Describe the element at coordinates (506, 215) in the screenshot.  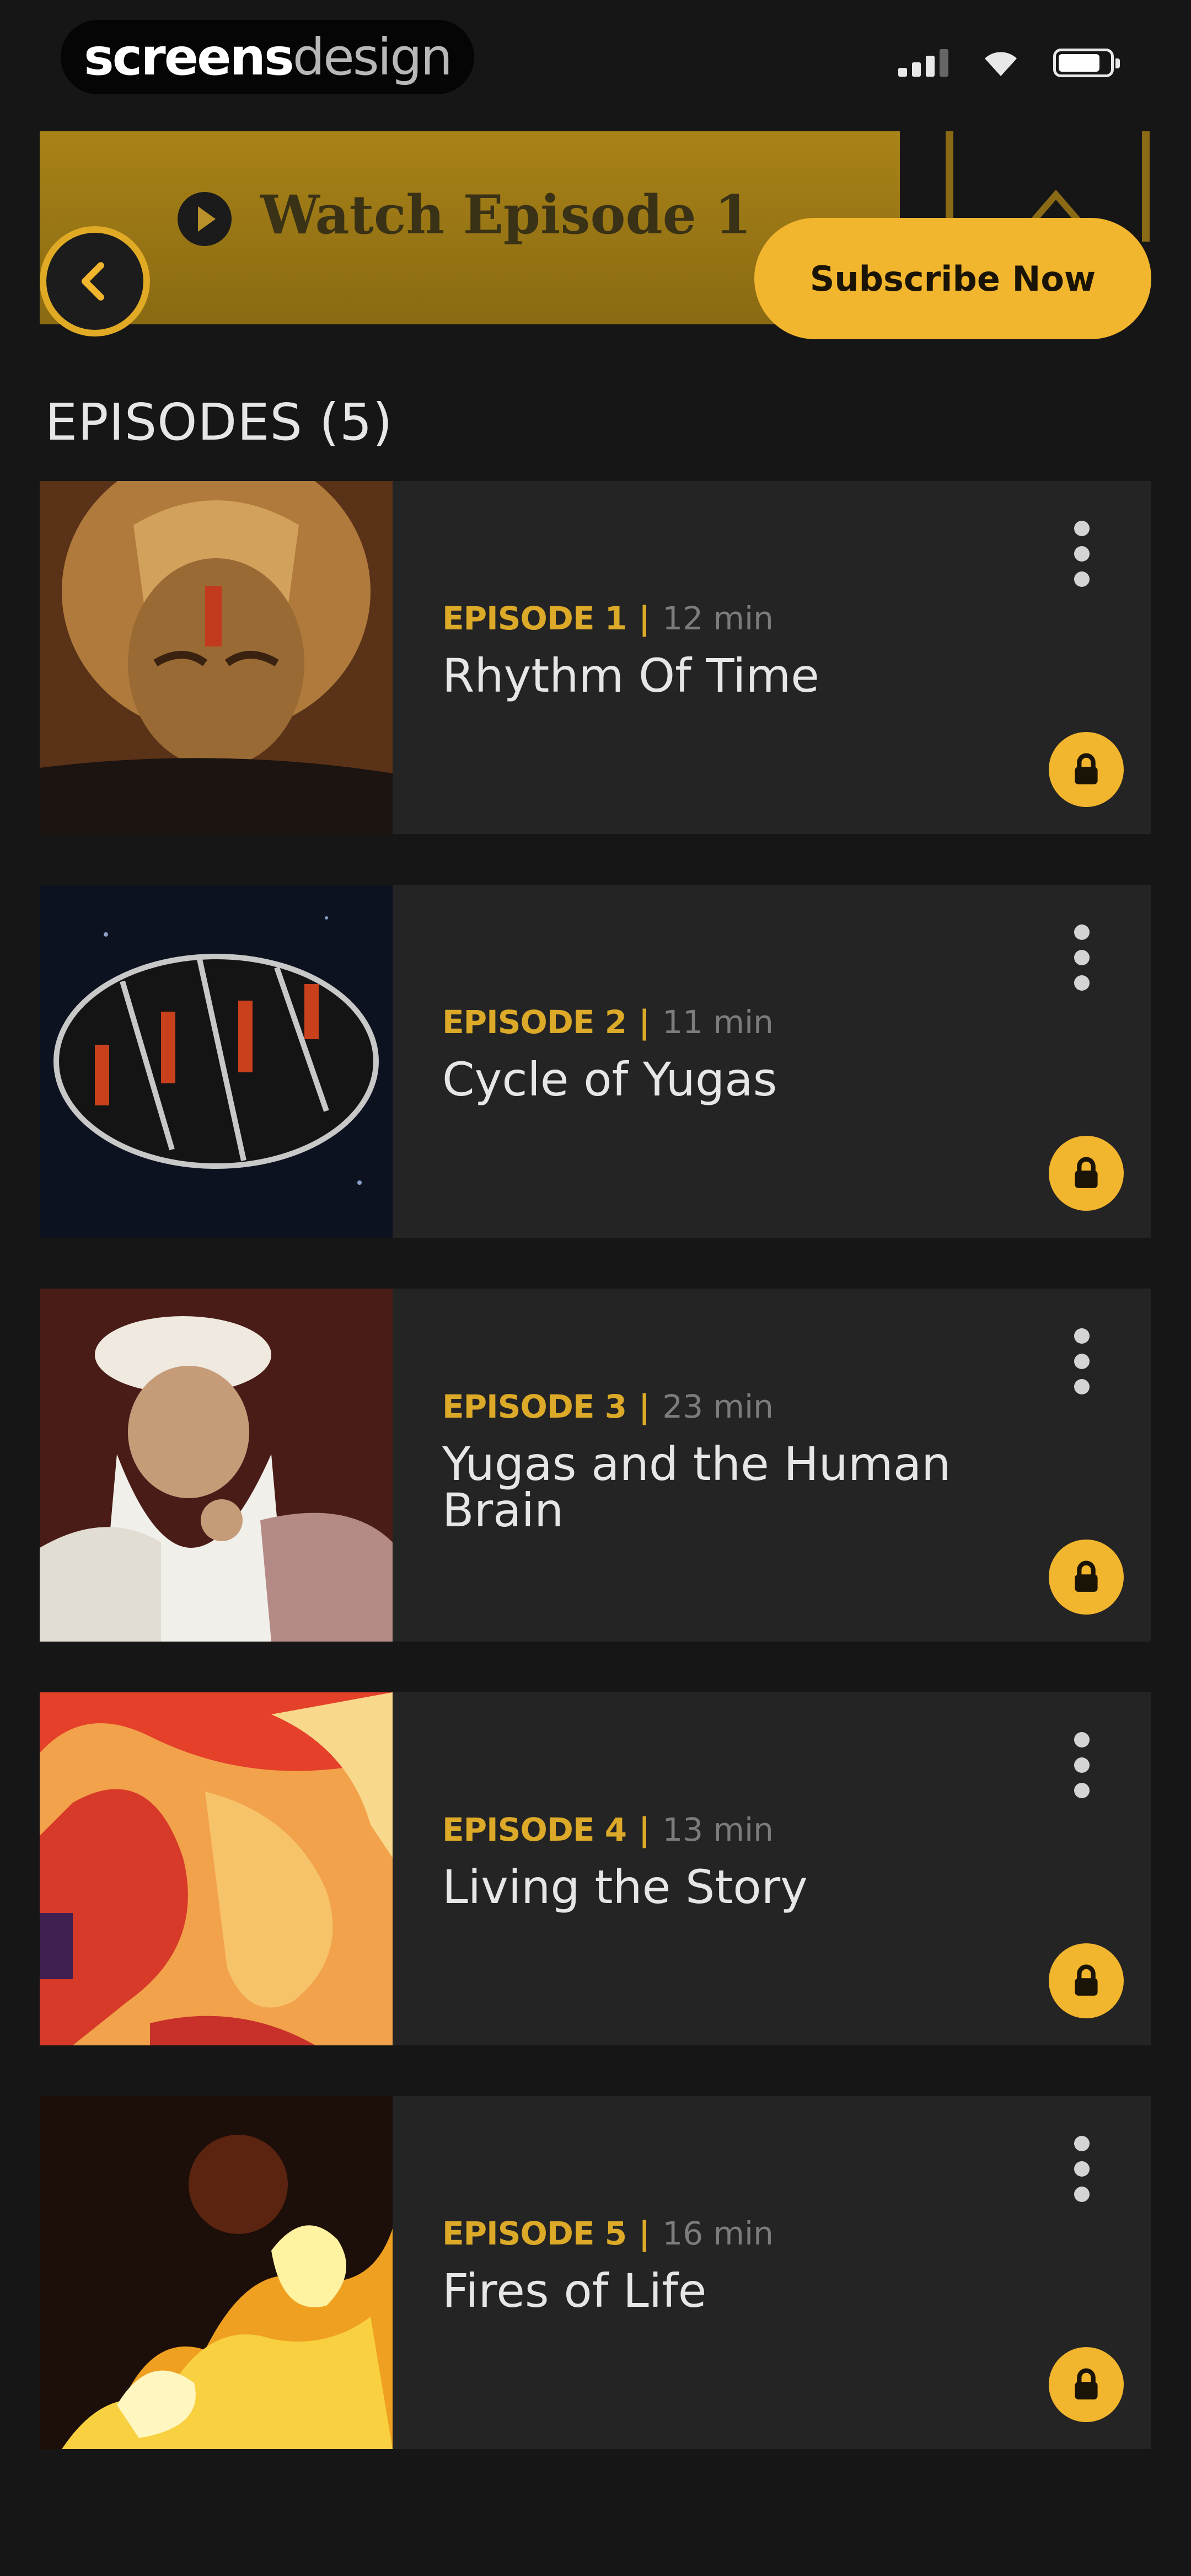
I see `watch-episode-label: Watch Episode 1` at that location.